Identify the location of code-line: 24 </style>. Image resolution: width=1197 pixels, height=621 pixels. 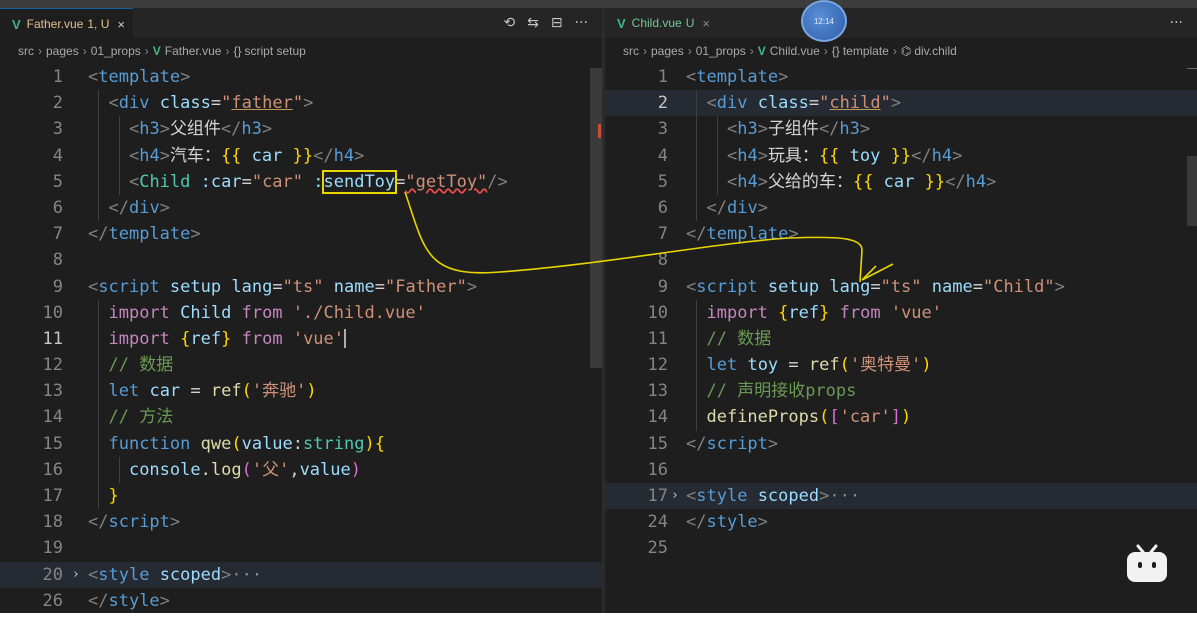
(901, 522).